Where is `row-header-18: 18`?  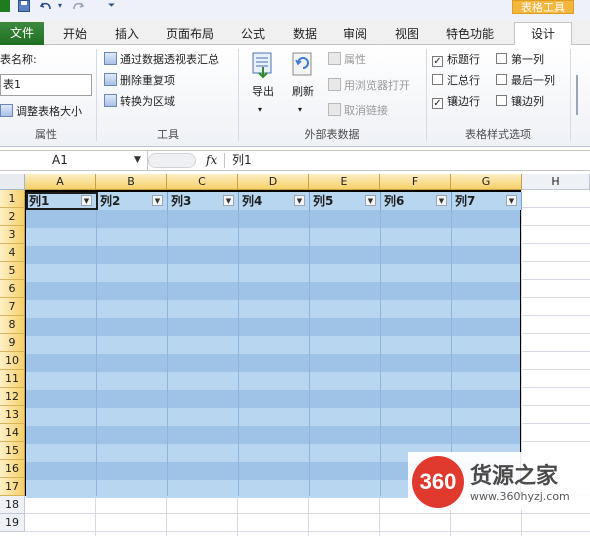
row-header-18: 18 is located at coordinates (12, 505).